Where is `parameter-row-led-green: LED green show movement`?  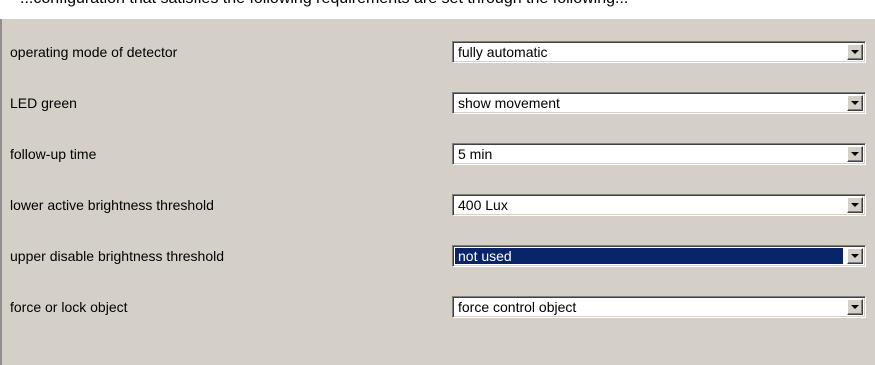 parameter-row-led-green: LED green show movement is located at coordinates (438, 103).